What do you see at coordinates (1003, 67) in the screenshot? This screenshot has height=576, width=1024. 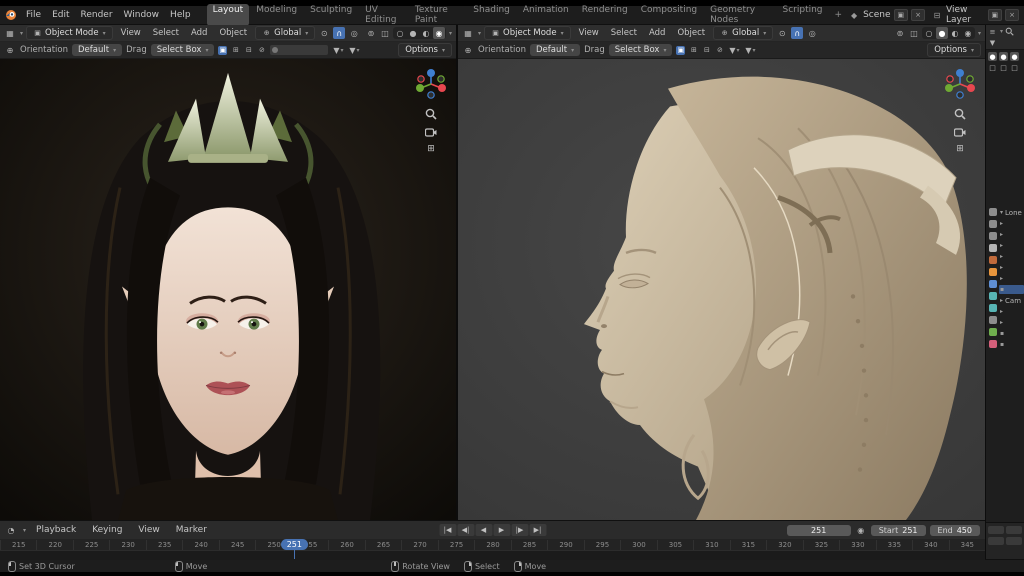 I see `filter-holdout-icon: □` at bounding box center [1003, 67].